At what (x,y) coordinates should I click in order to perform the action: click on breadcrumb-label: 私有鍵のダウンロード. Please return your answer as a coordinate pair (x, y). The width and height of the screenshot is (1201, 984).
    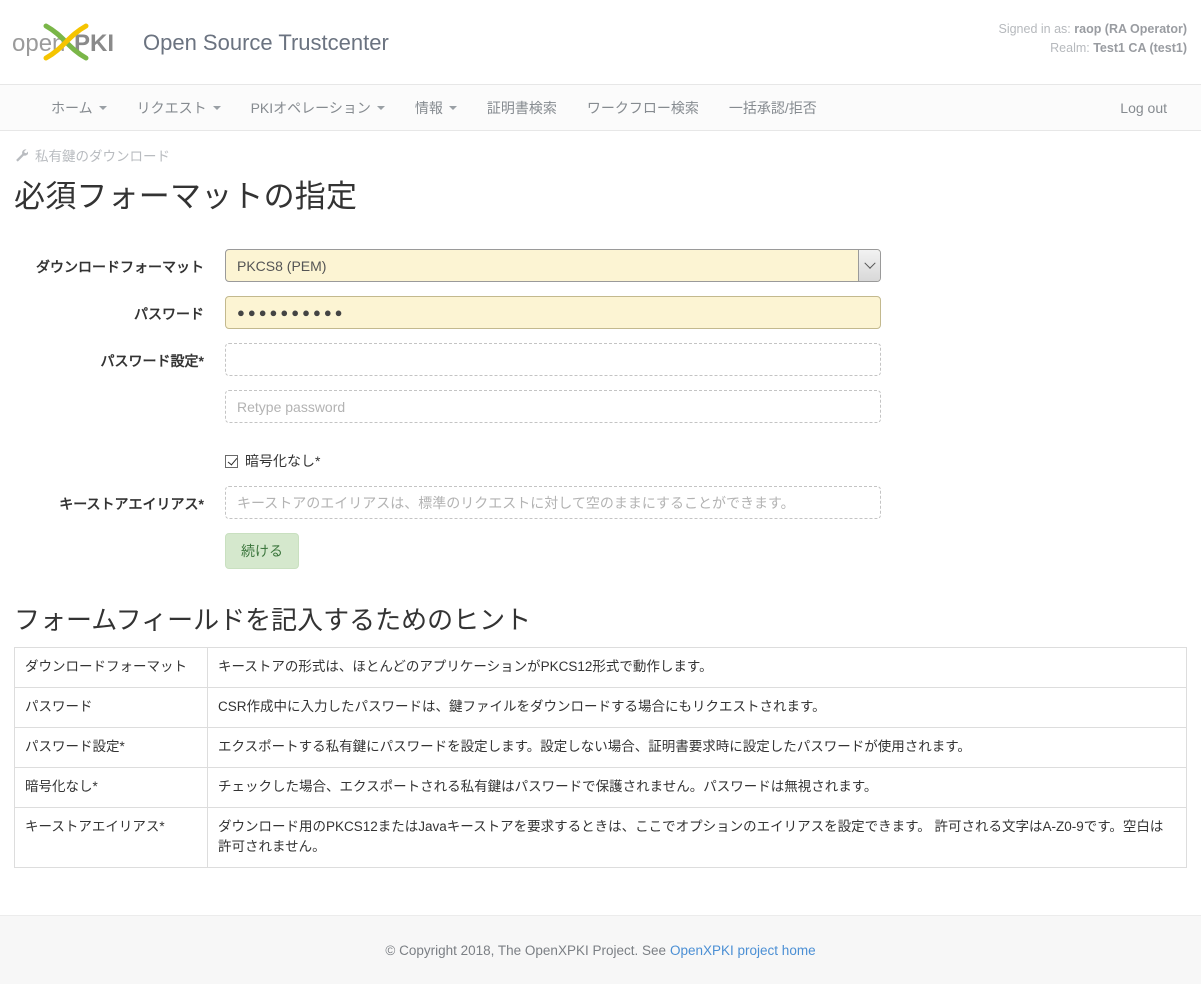
    Looking at the image, I should click on (102, 156).